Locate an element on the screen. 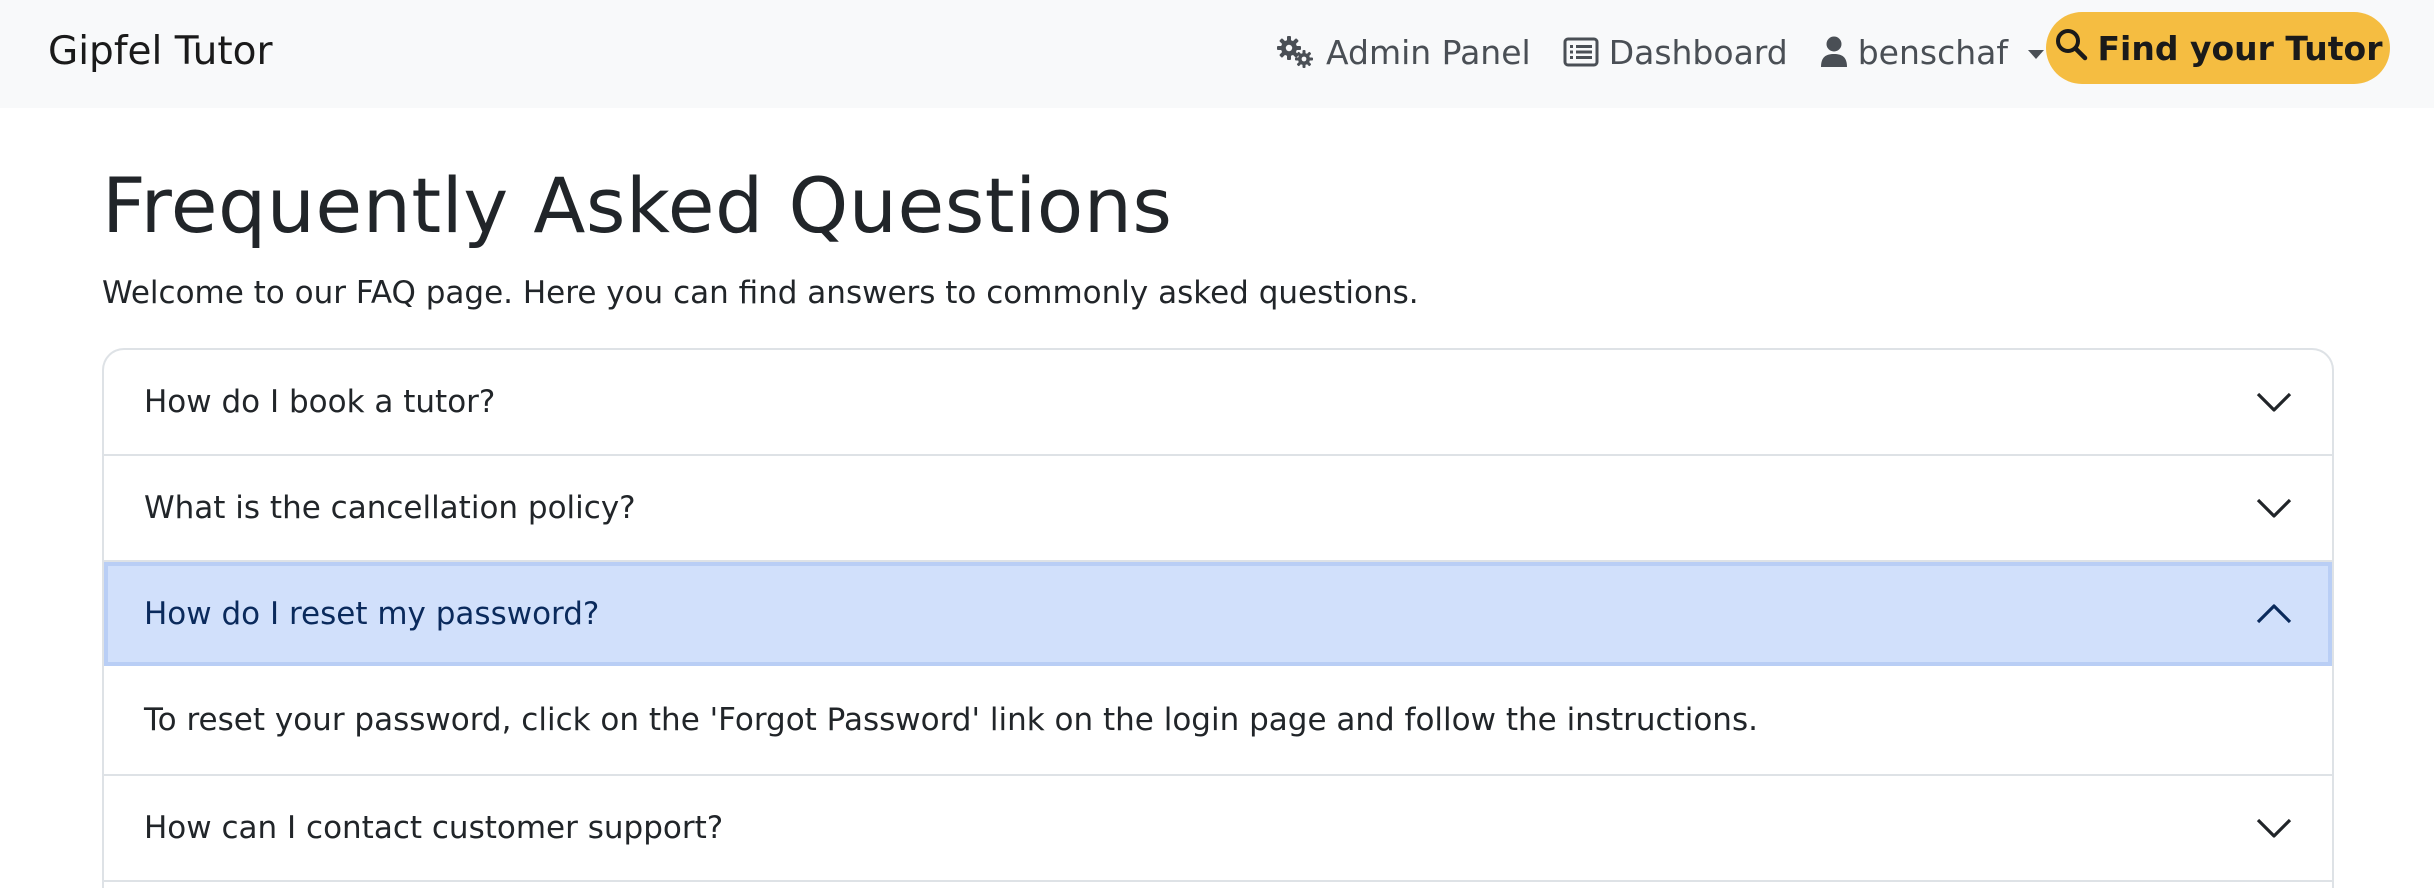 The width and height of the screenshot is (2434, 888). chevron-up-icon is located at coordinates (2274, 614).